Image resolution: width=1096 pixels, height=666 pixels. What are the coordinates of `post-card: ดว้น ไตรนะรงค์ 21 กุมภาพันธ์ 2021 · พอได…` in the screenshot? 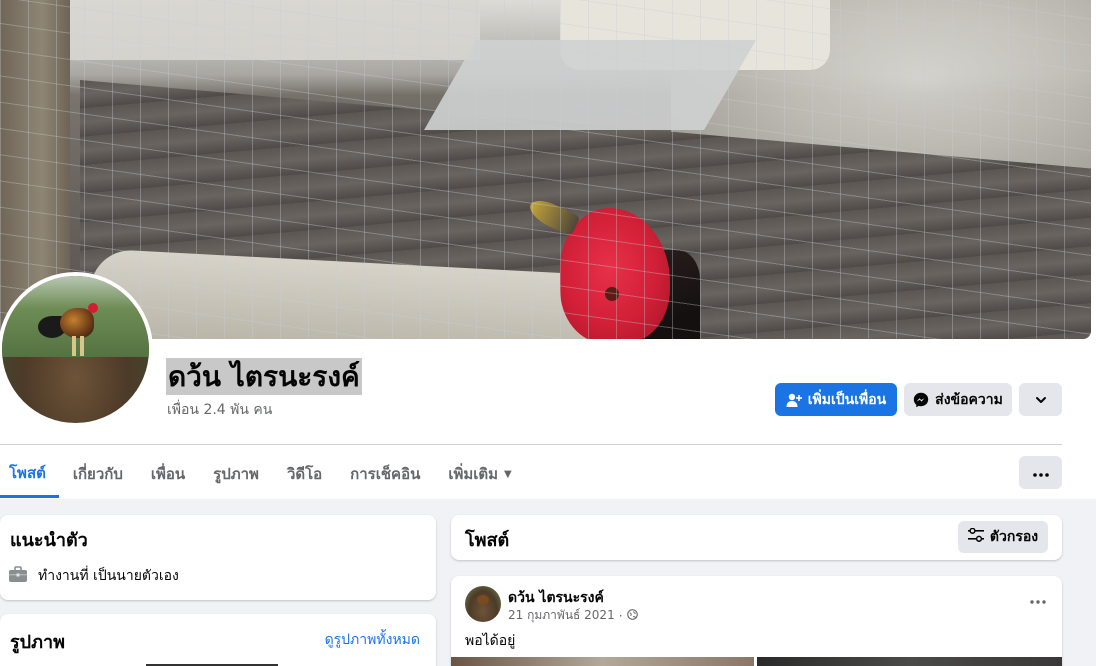 It's located at (756, 621).